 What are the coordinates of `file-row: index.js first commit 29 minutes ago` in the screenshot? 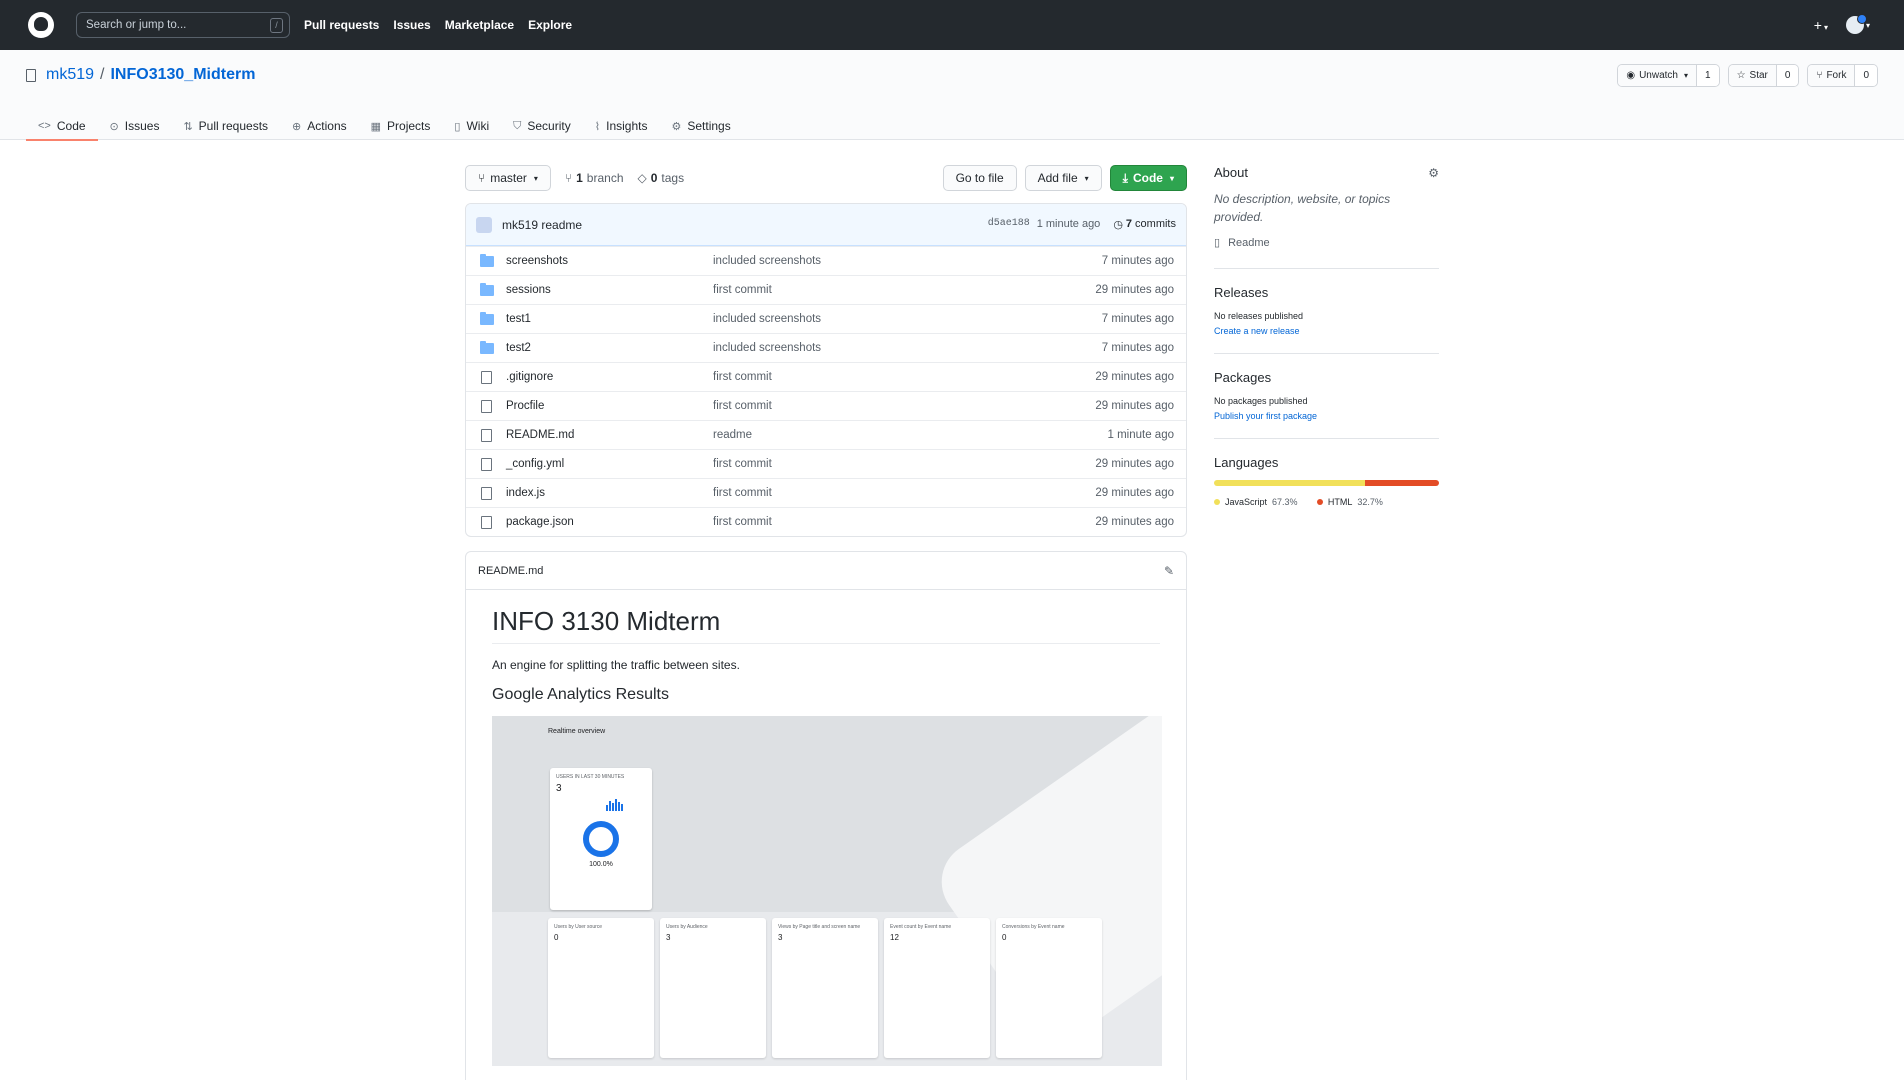 It's located at (826, 492).